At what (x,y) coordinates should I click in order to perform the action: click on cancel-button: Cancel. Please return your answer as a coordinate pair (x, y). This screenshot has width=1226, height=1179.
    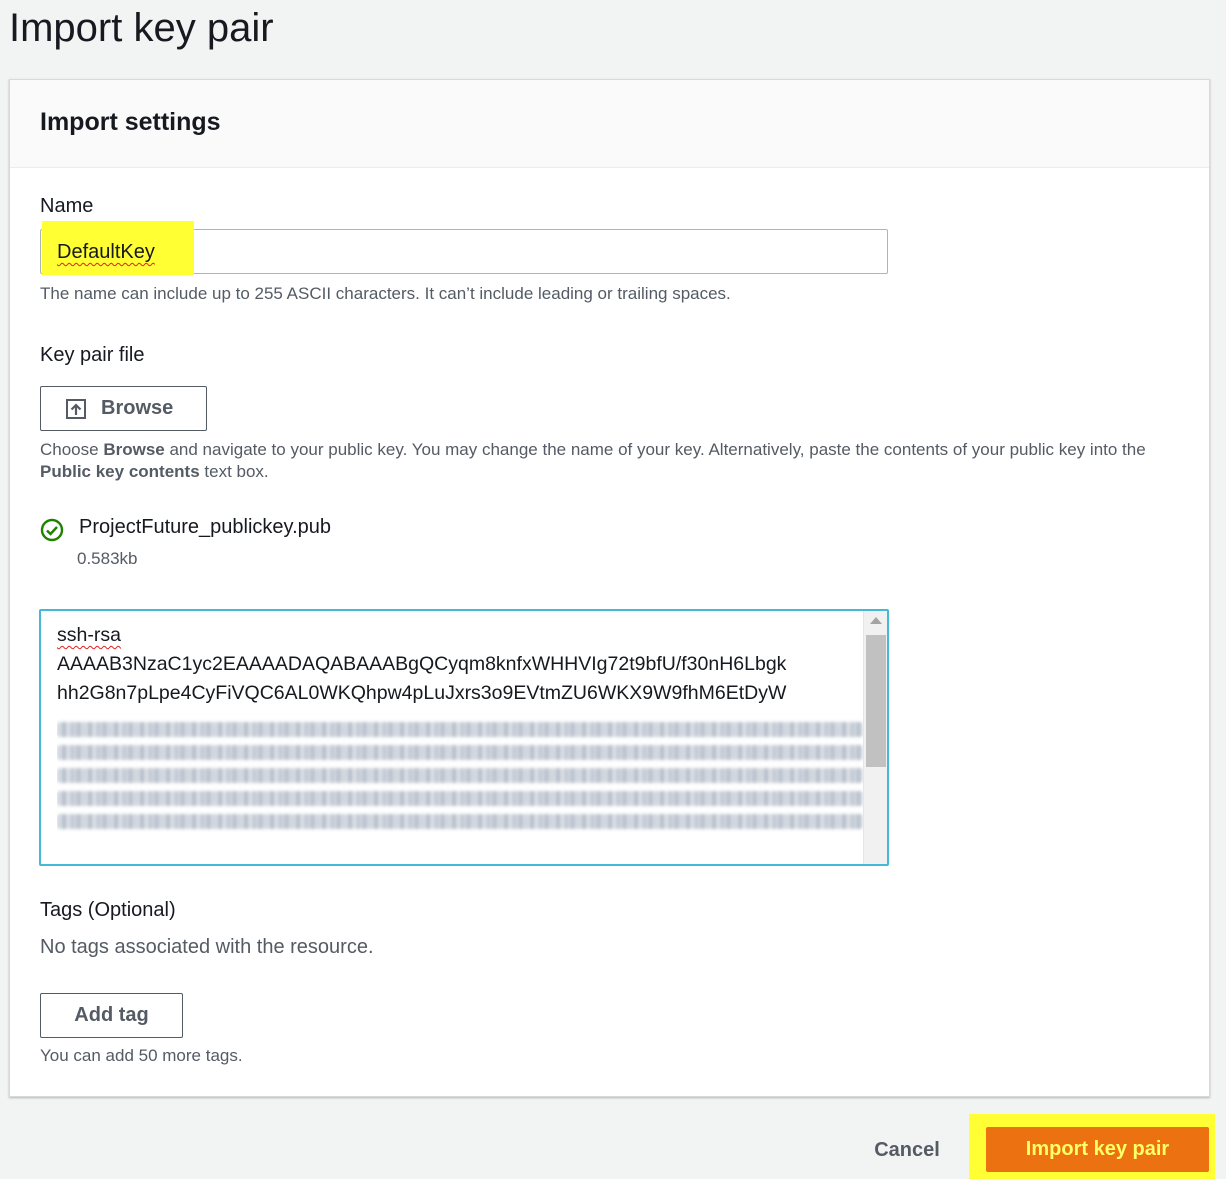
    Looking at the image, I should click on (907, 1150).